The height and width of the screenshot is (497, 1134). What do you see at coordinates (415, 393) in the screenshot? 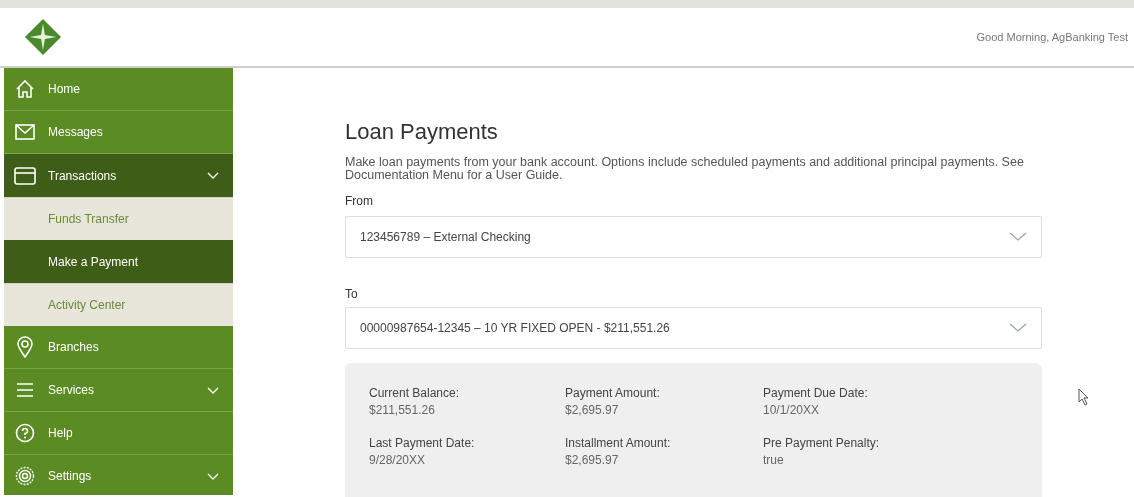
I see `detail-label: Current Balance:` at bounding box center [415, 393].